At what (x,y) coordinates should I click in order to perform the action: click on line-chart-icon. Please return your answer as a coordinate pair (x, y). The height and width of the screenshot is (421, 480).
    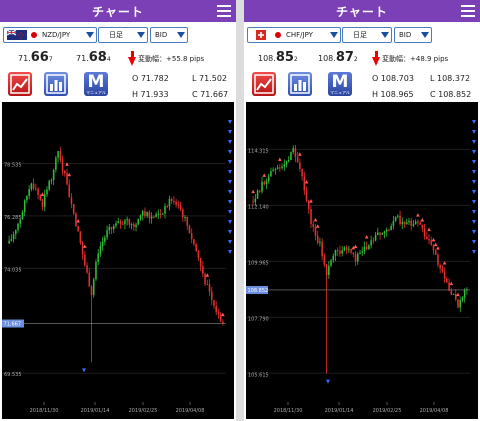
    Looking at the image, I should click on (20, 84).